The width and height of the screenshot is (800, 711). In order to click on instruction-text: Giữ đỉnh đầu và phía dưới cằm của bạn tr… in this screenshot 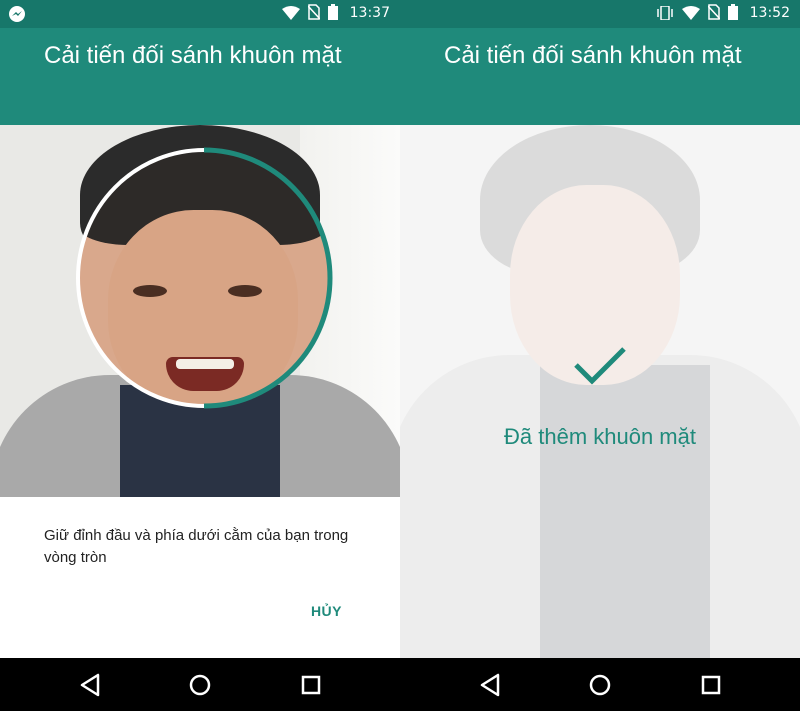, I will do `click(196, 546)`.